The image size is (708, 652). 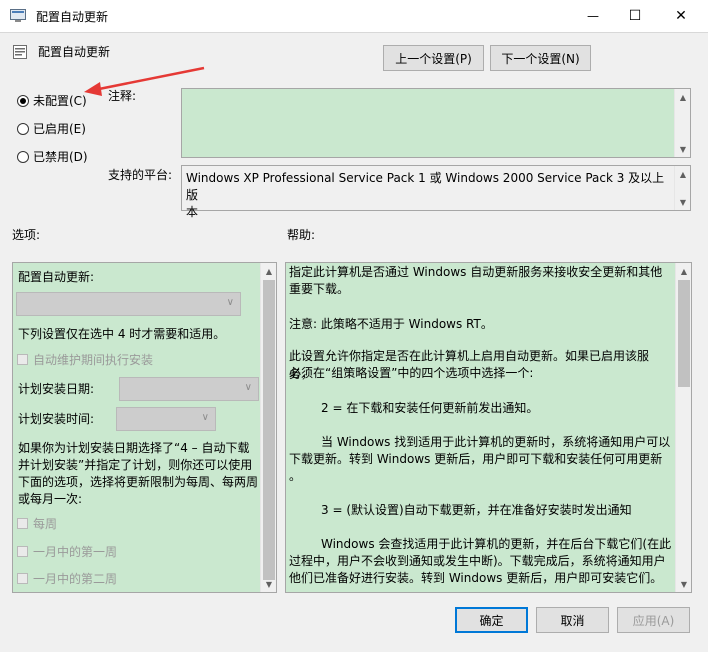 I want to click on help-text-line: 指定此计算机是否通过 Windows 自动更新服务来接收安全更新和其他, so click(x=476, y=272).